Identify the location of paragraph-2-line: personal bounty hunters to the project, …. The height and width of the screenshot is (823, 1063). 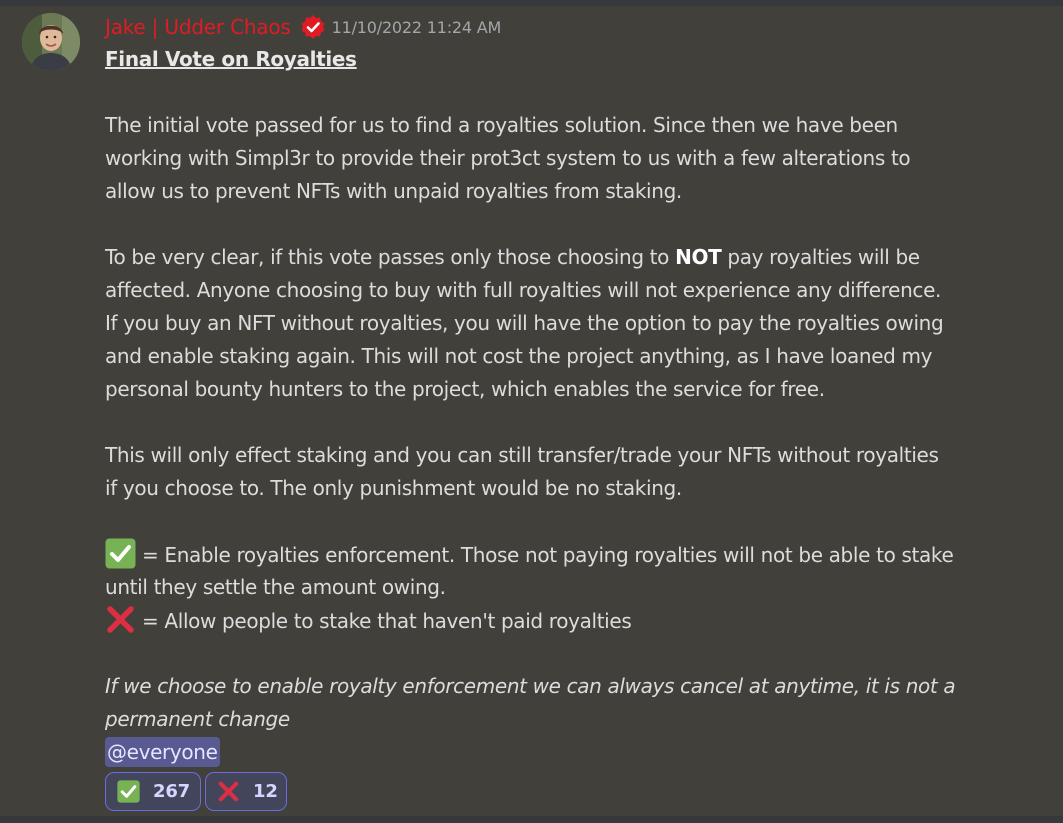
(465, 389).